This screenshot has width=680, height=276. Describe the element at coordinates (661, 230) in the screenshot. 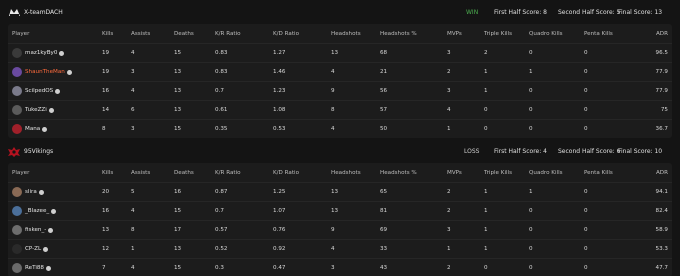

I see `stat-adr: 58.9` at that location.